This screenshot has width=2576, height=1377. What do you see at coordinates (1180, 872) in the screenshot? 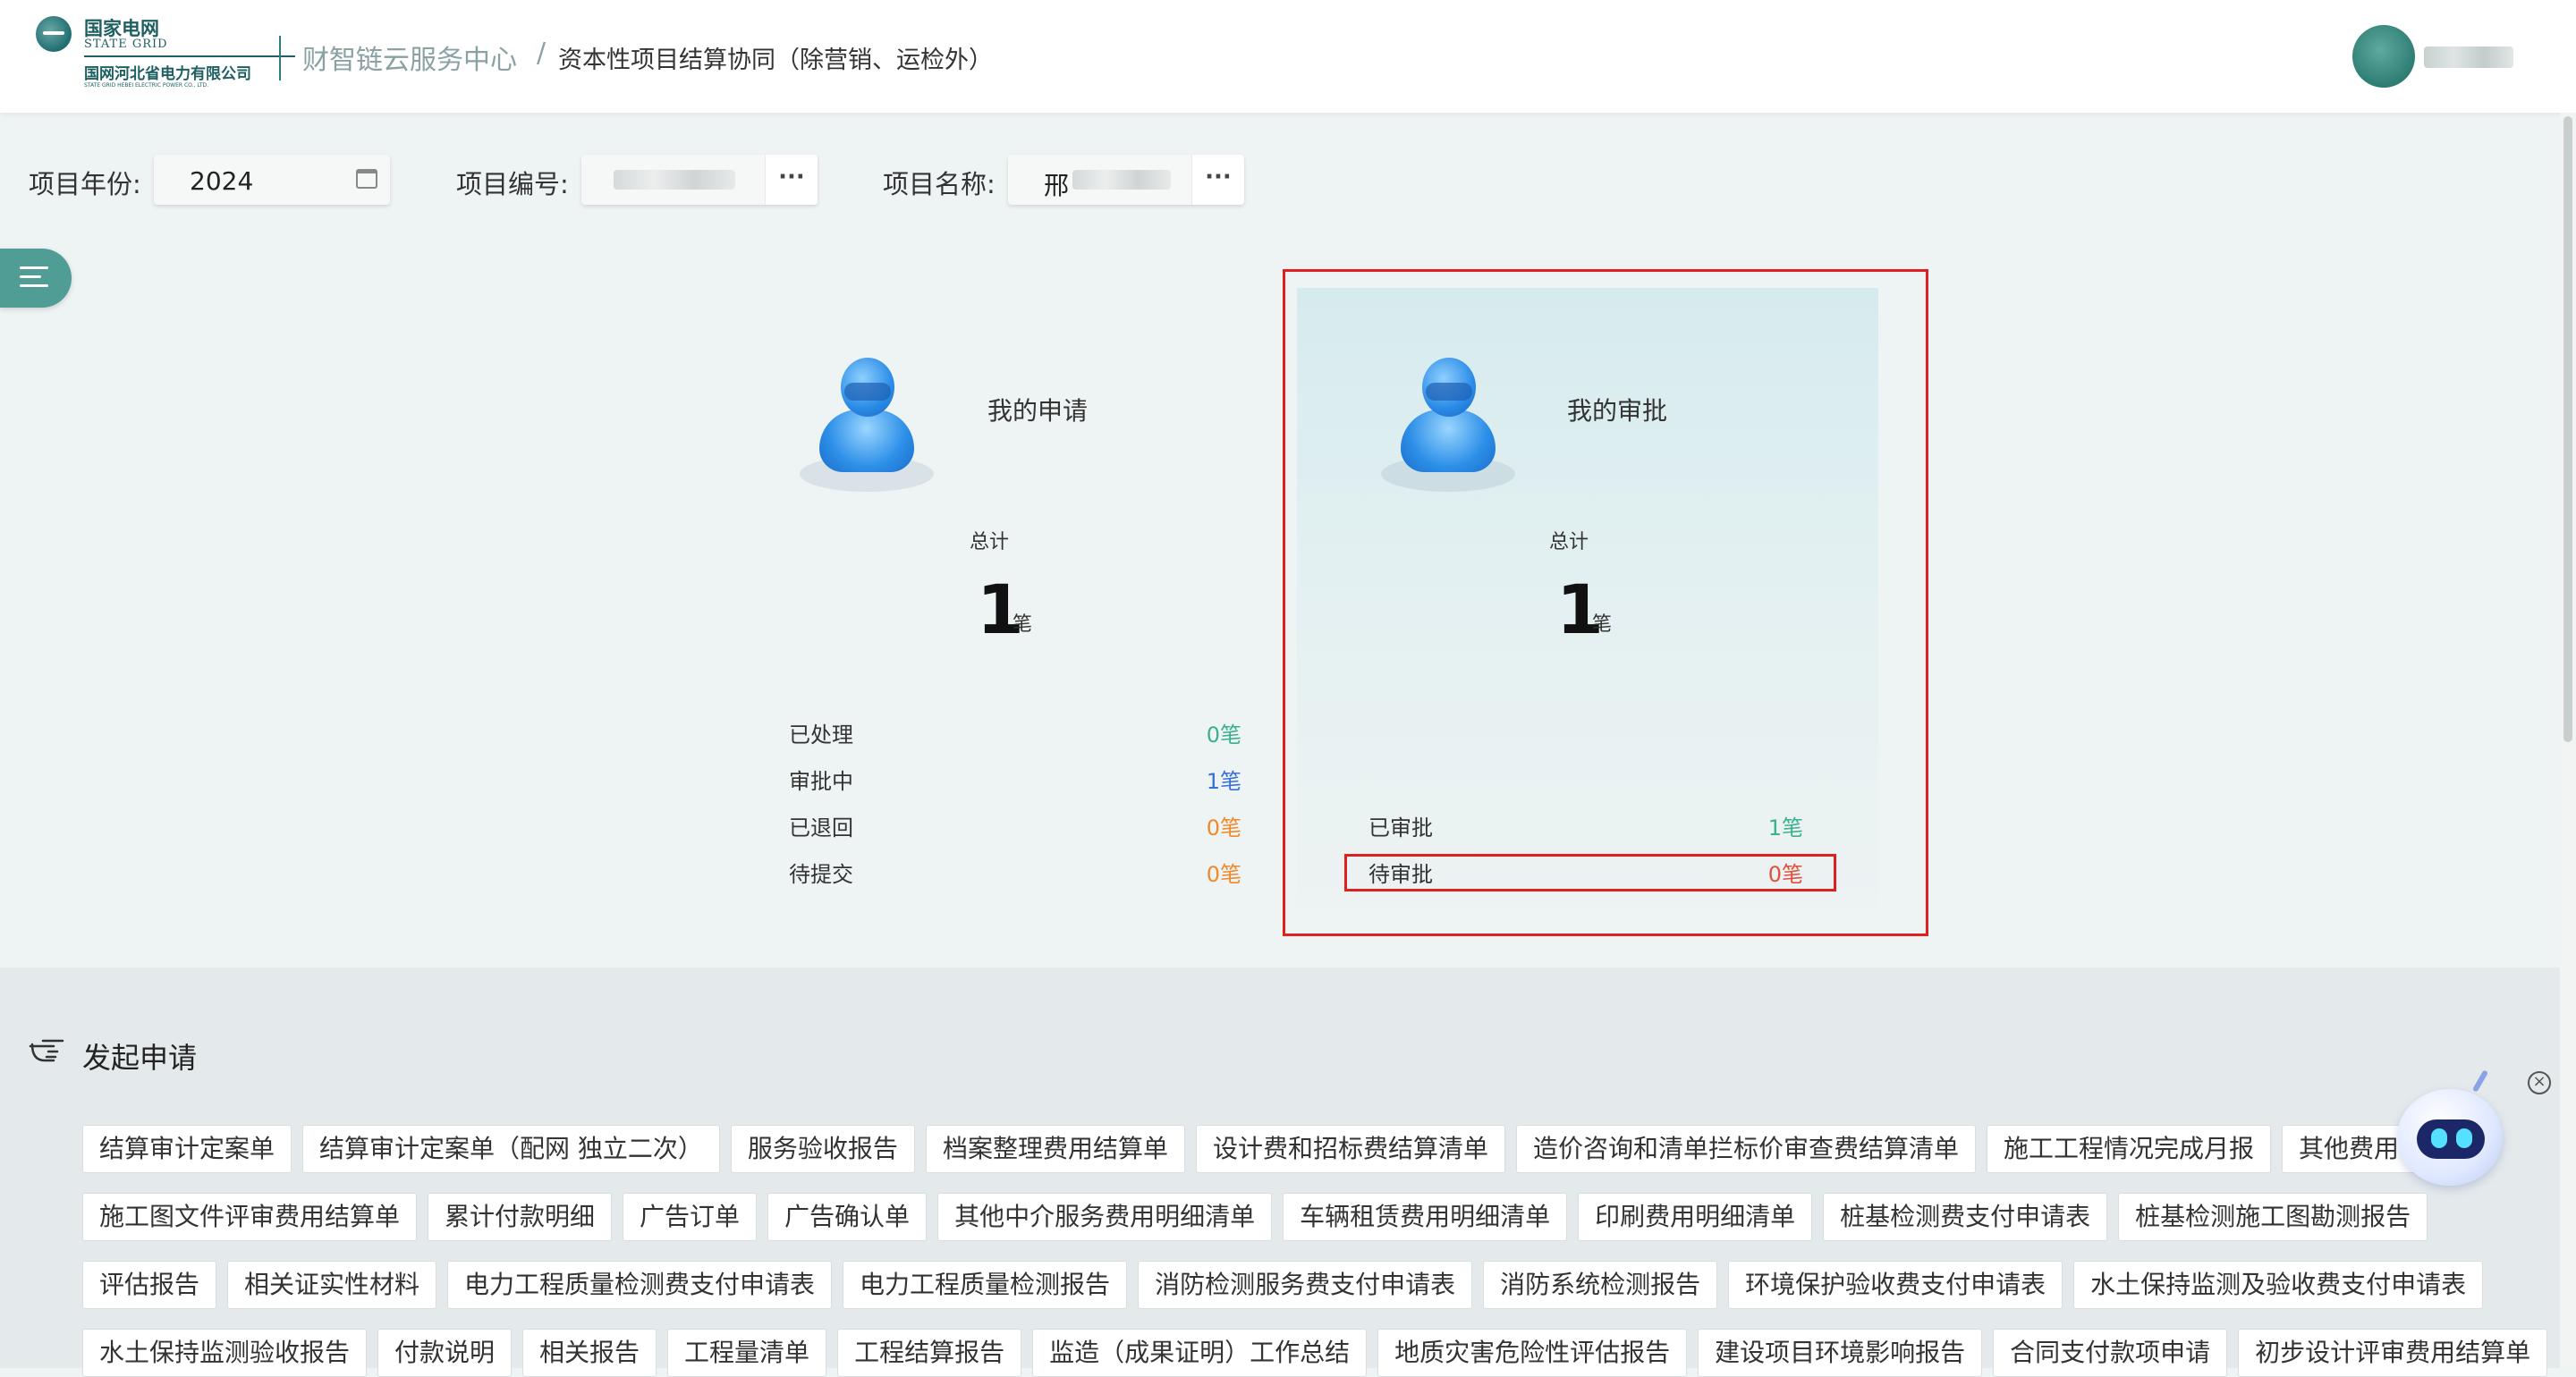
I see `stat-to-submit-value: 0笔` at bounding box center [1180, 872].